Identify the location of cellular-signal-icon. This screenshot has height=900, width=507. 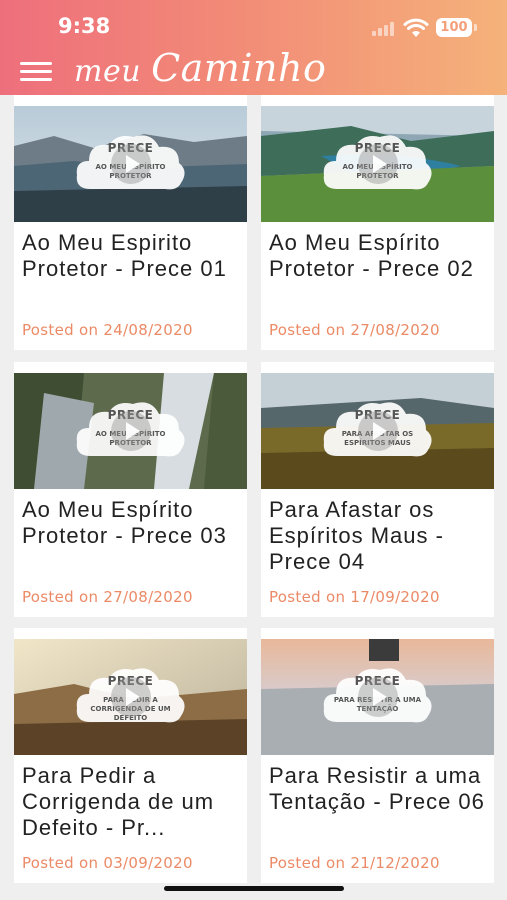
(383, 29).